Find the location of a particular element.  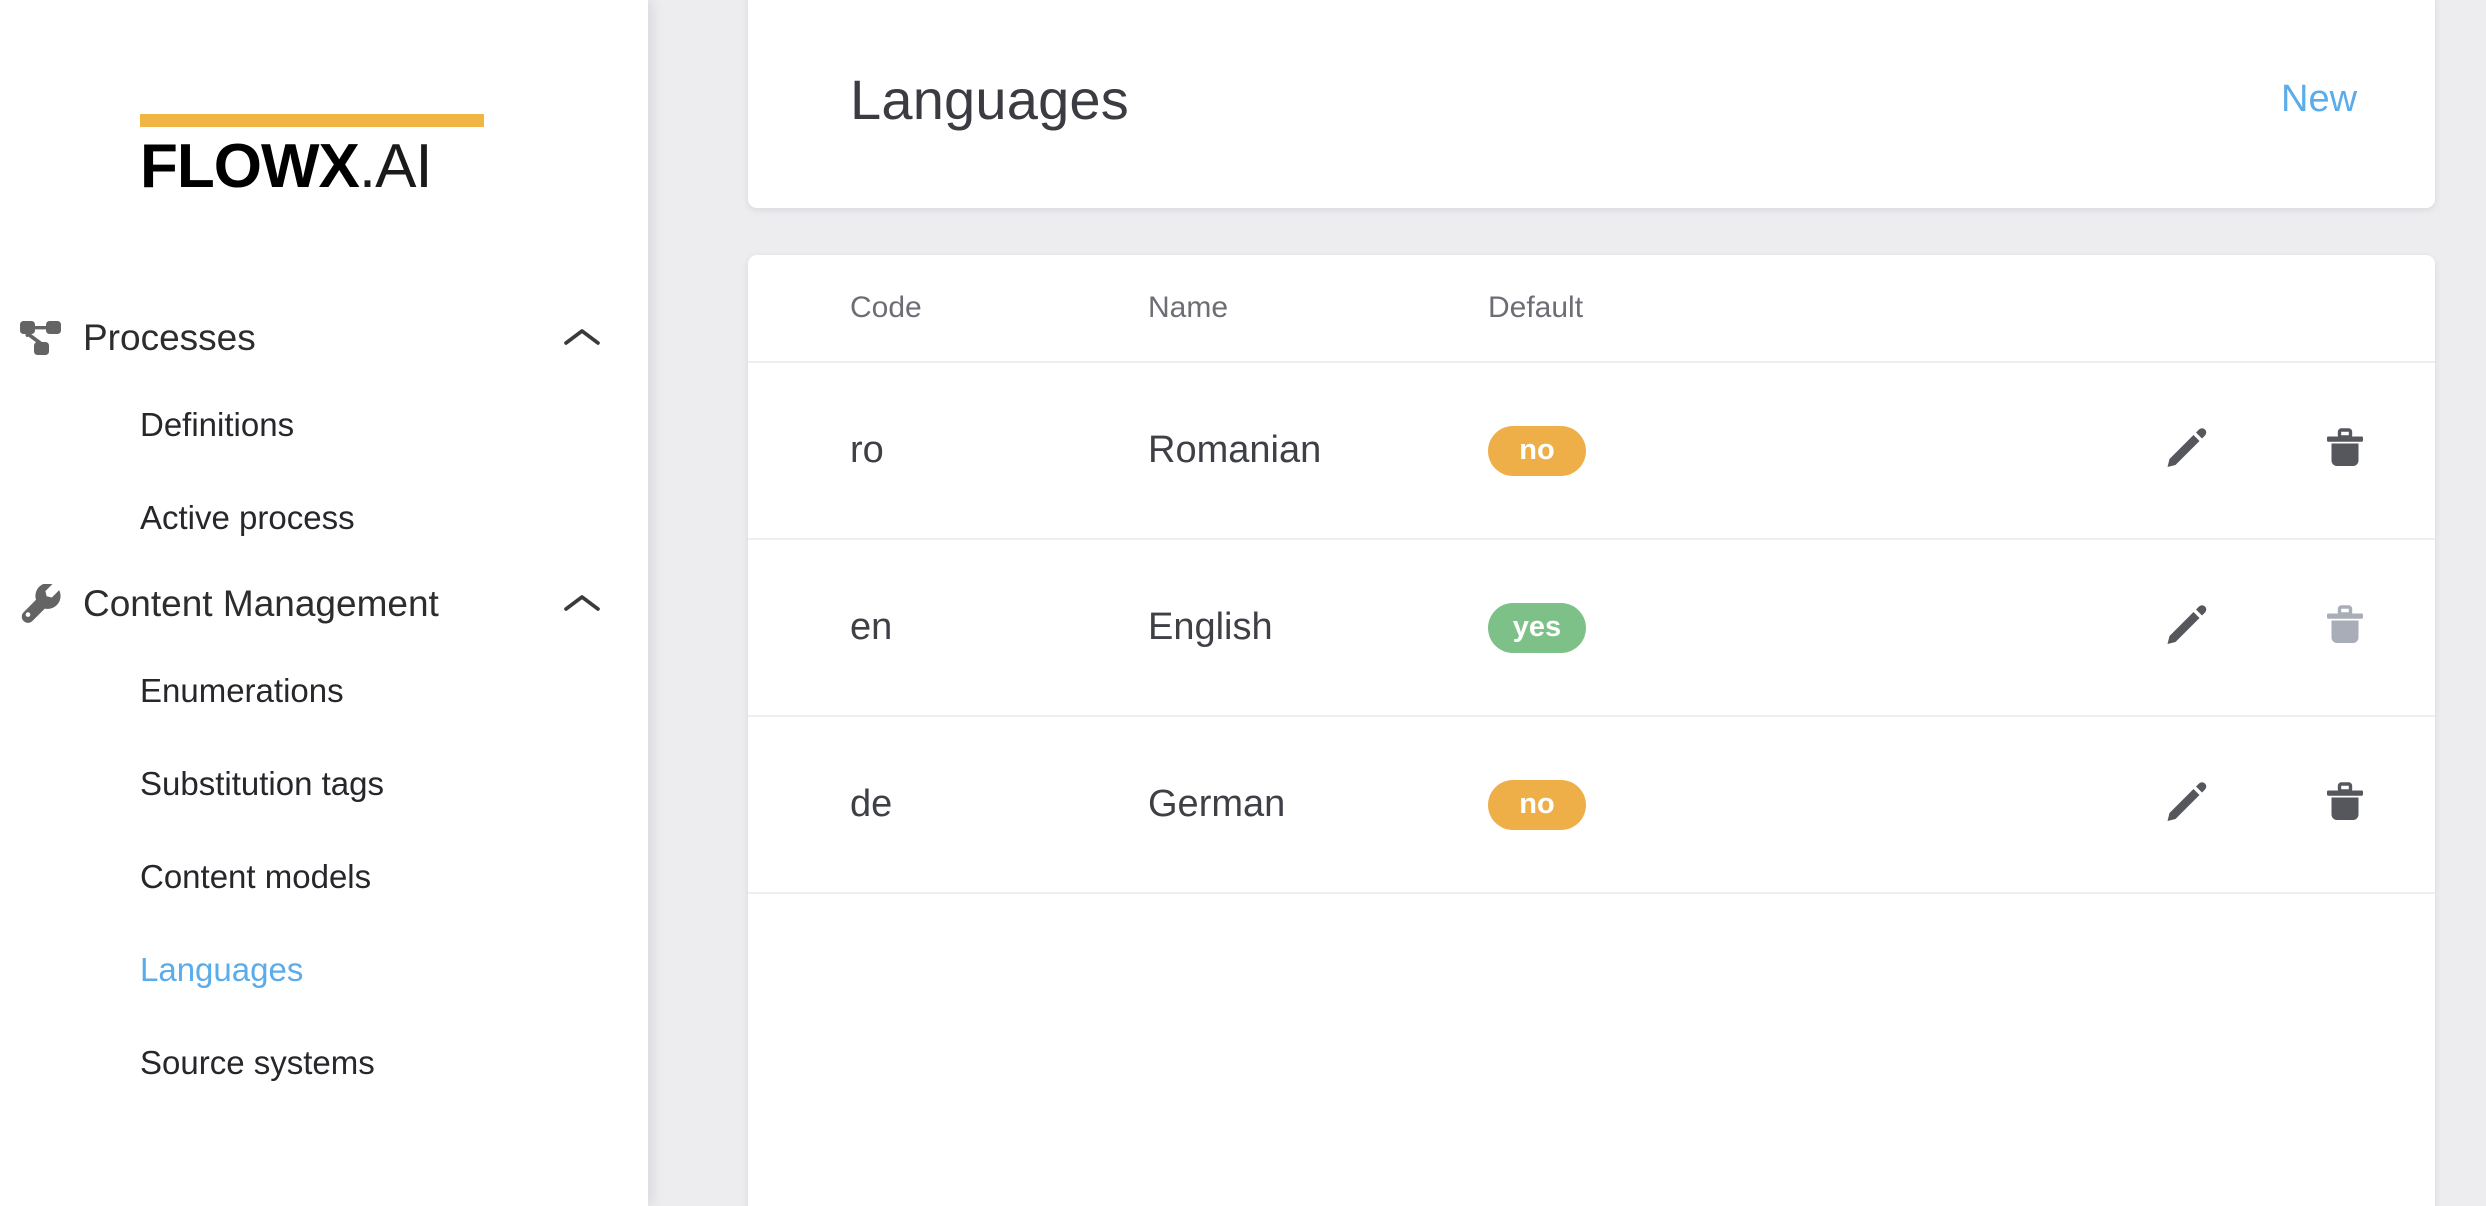

sidebar-item-source-systems: Source systems is located at coordinates (324, 1062).